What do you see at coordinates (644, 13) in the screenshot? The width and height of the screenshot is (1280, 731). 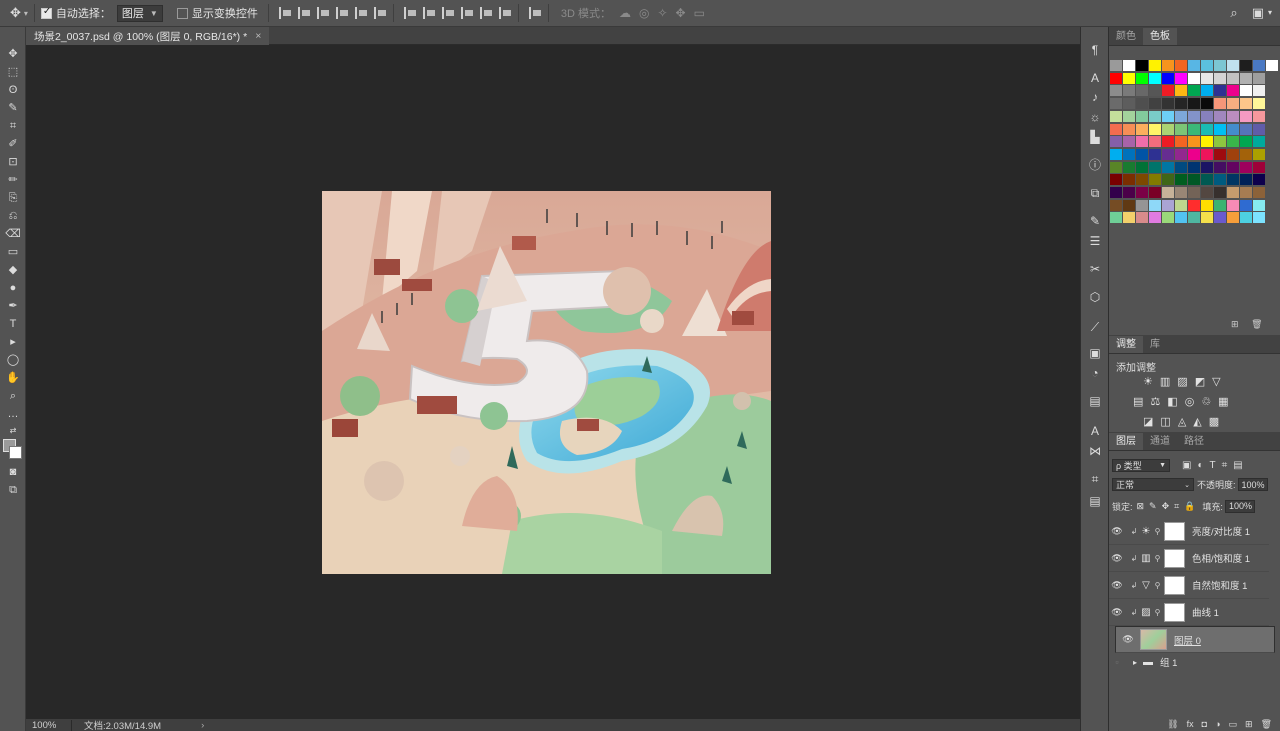 I see `roll-3d-icon: ◎` at bounding box center [644, 13].